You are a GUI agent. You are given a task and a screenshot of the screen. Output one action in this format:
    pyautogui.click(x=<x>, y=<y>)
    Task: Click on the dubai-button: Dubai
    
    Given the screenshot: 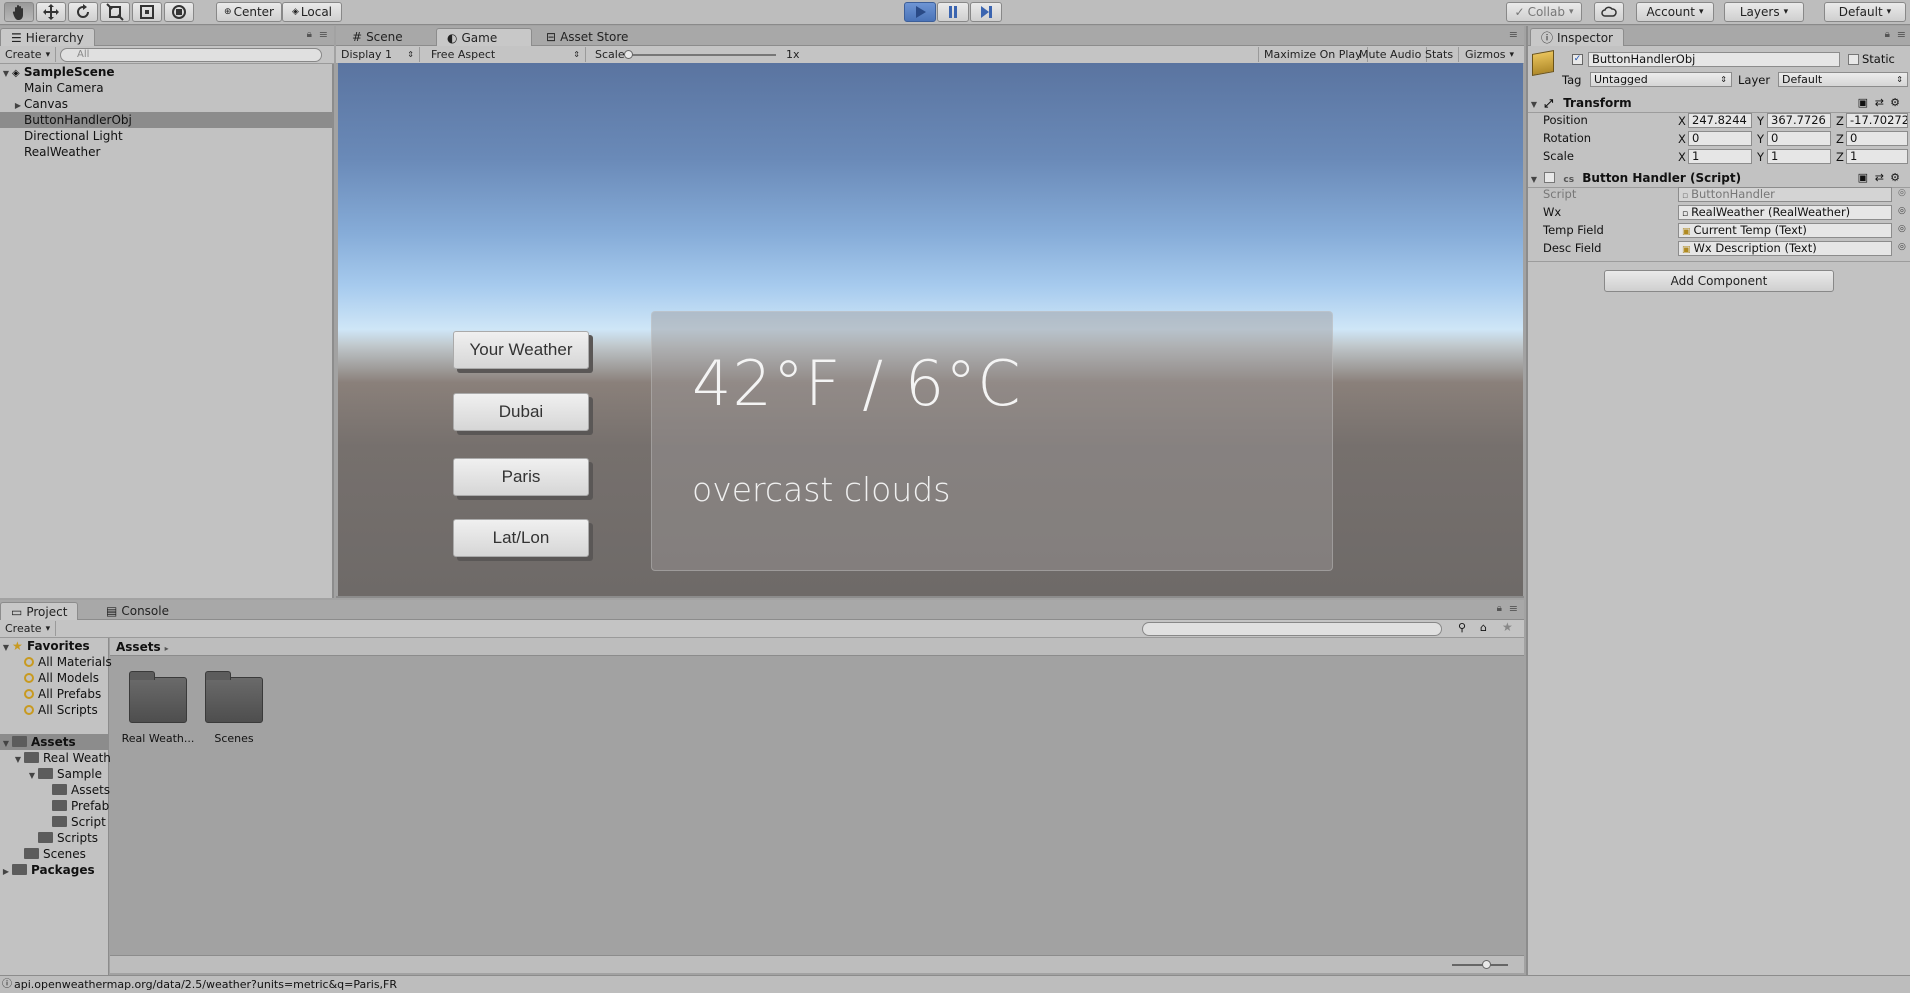 What is the action you would take?
    pyautogui.click(x=521, y=412)
    